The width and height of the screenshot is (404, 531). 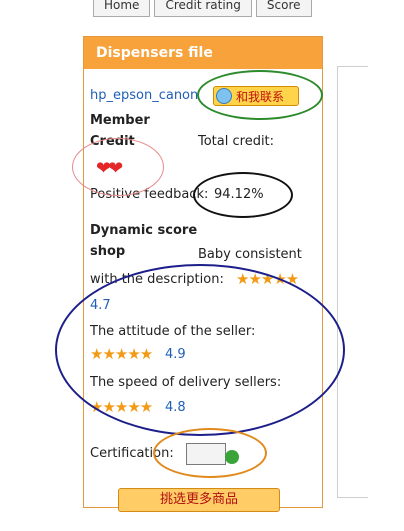 I want to click on annotation-ring-pink, so click(x=118, y=167).